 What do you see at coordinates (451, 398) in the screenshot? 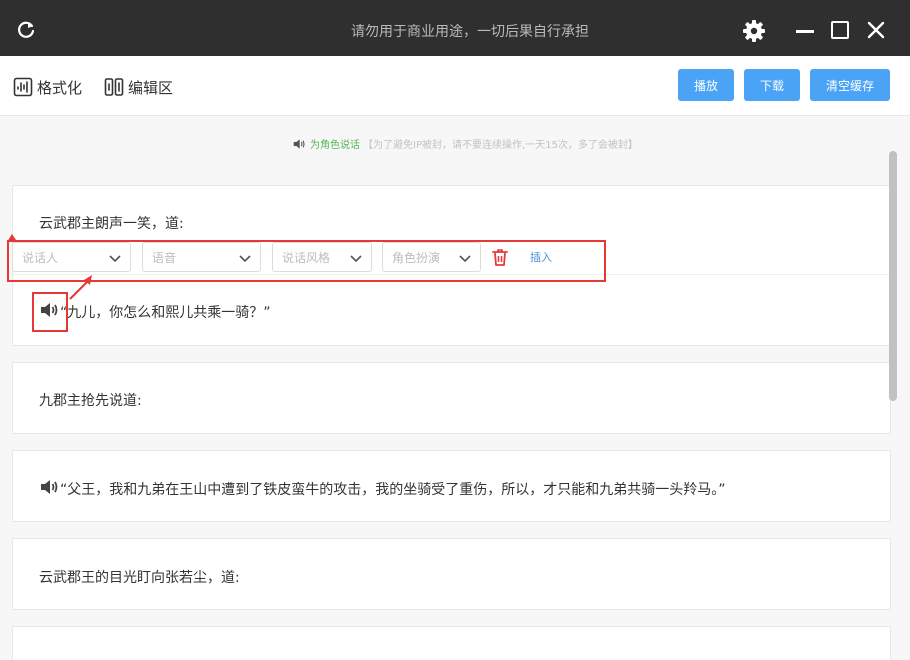
I see `paragraph-card: 九郡主抢先说道:` at bounding box center [451, 398].